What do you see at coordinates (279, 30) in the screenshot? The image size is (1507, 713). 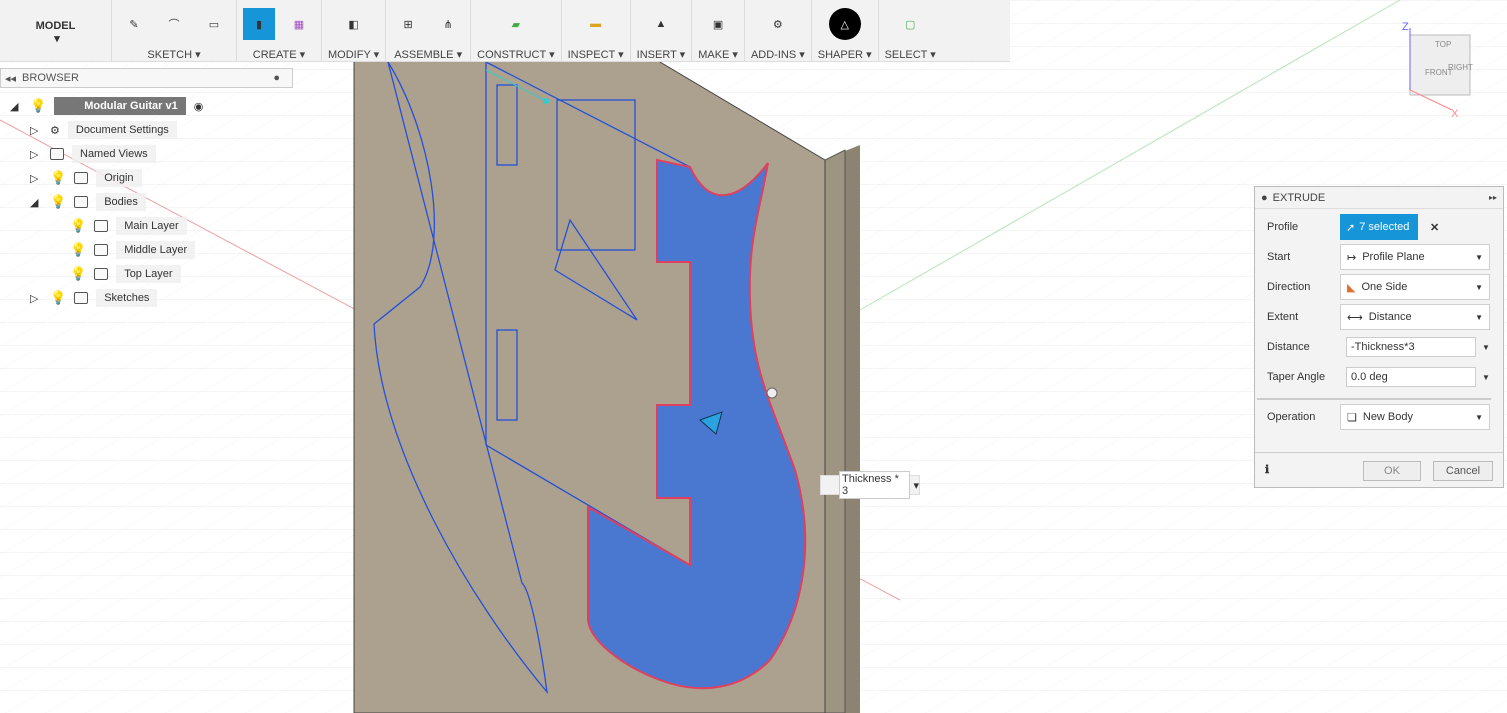 I see `create-group: ▮ ▦ CREATE ▾` at bounding box center [279, 30].